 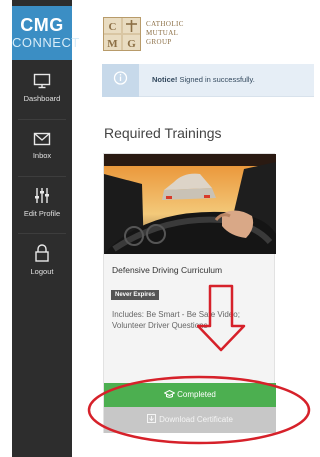 I want to click on sliders-icon, so click(x=42, y=195).